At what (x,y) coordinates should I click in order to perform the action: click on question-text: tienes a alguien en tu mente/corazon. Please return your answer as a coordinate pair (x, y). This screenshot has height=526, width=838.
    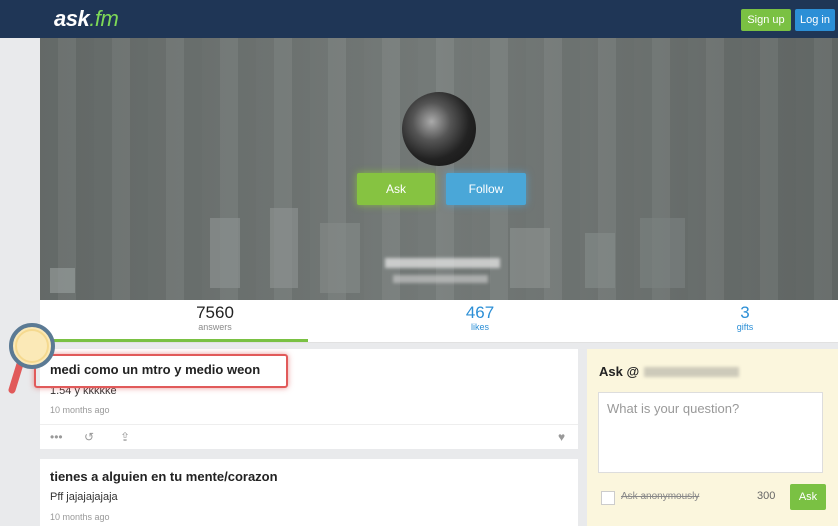
    Looking at the image, I should click on (164, 476).